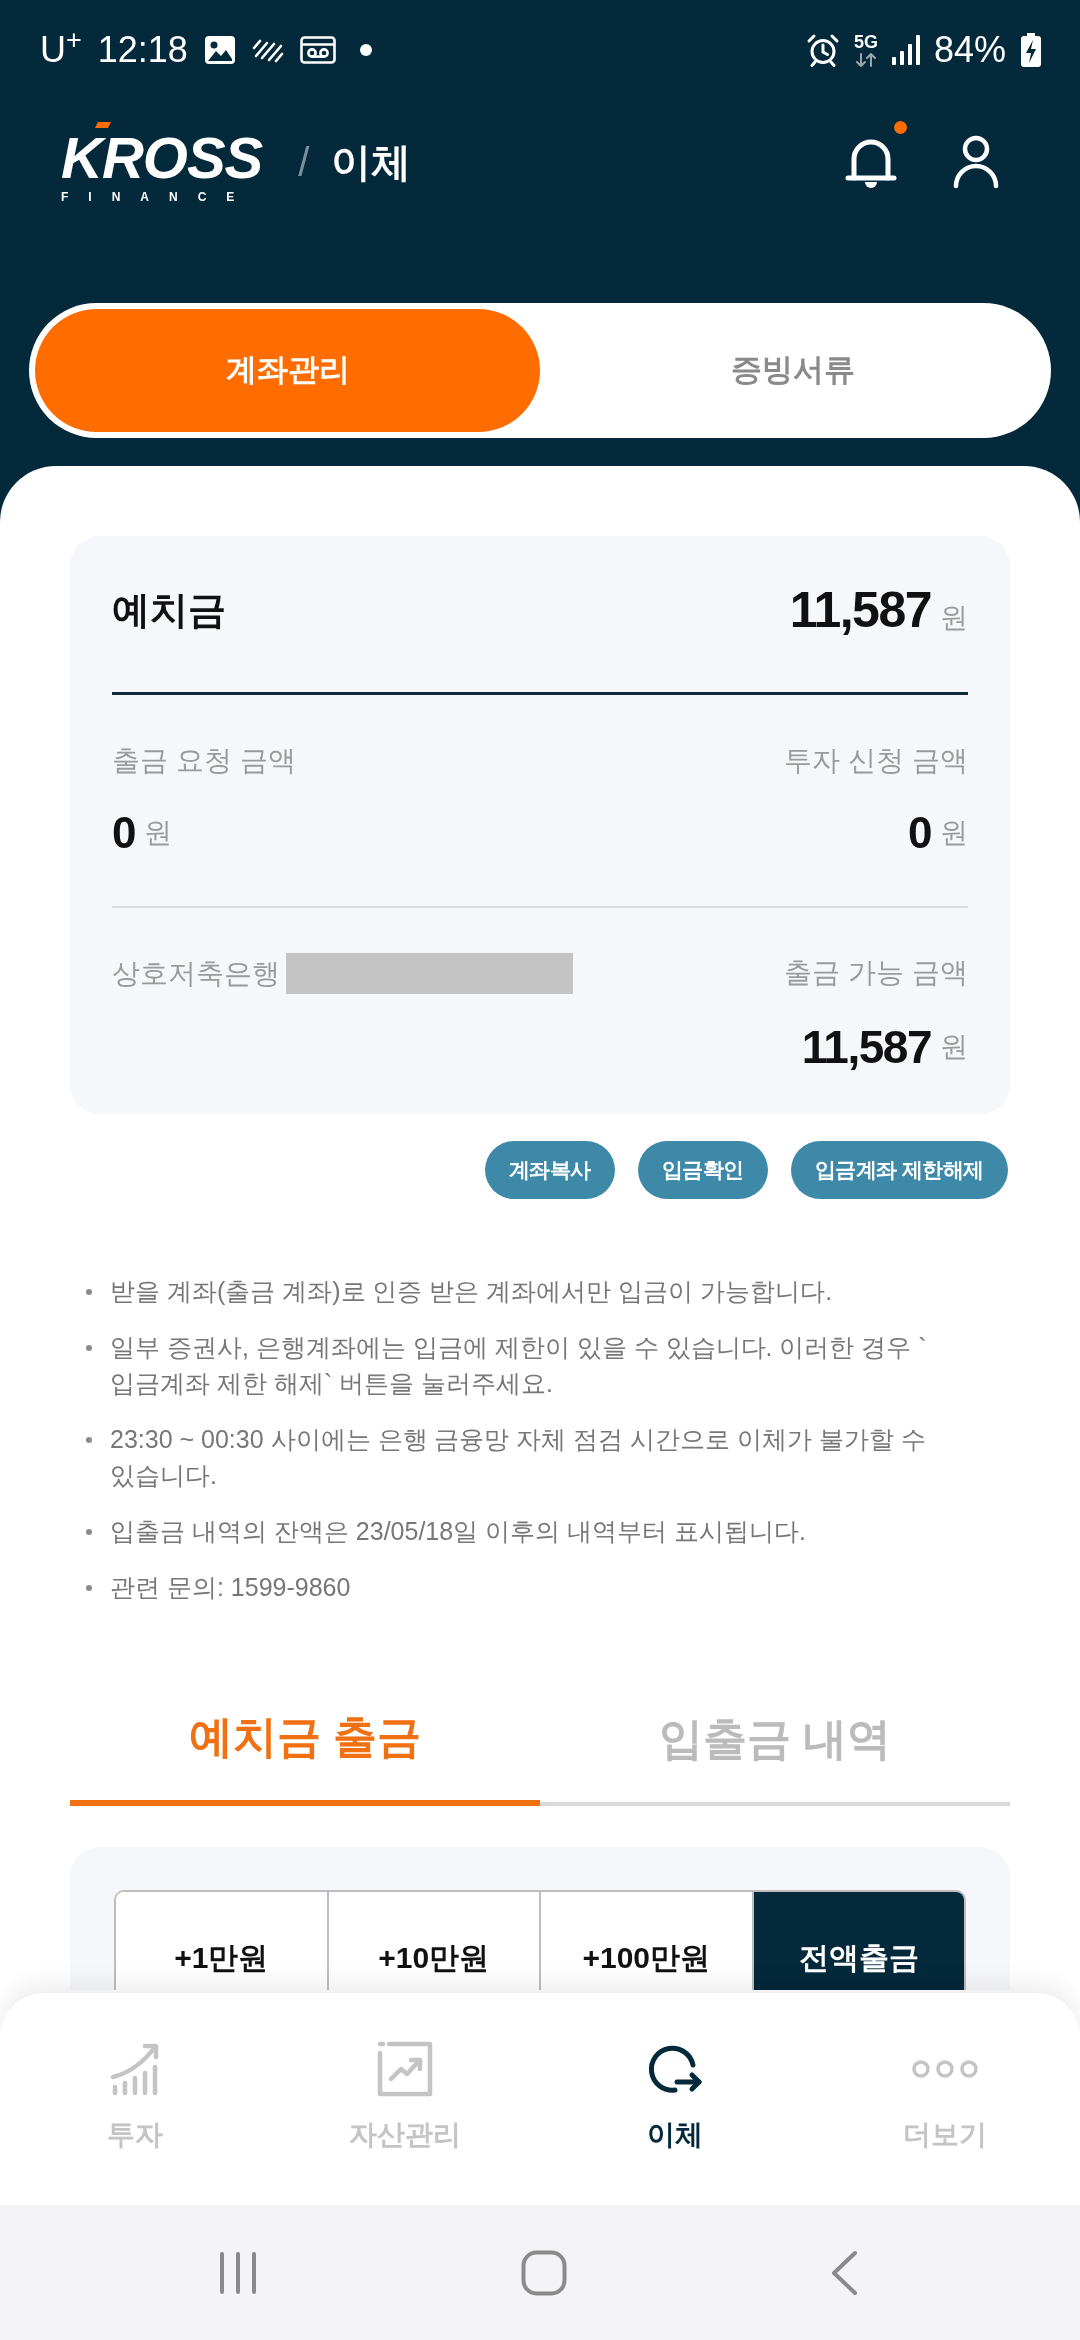  I want to click on notice-text: 입출금 내역의 잔액은 23/05/18일 이후의 내역부터 표시됩니다., so click(458, 1531).